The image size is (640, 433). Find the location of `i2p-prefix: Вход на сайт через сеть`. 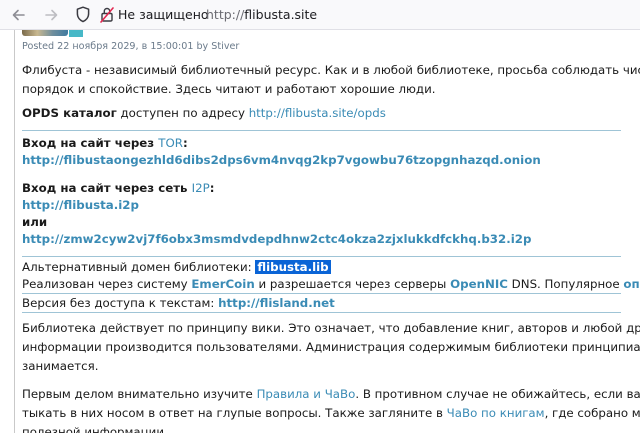

i2p-prefix: Вход на сайт через сеть is located at coordinates (107, 188).